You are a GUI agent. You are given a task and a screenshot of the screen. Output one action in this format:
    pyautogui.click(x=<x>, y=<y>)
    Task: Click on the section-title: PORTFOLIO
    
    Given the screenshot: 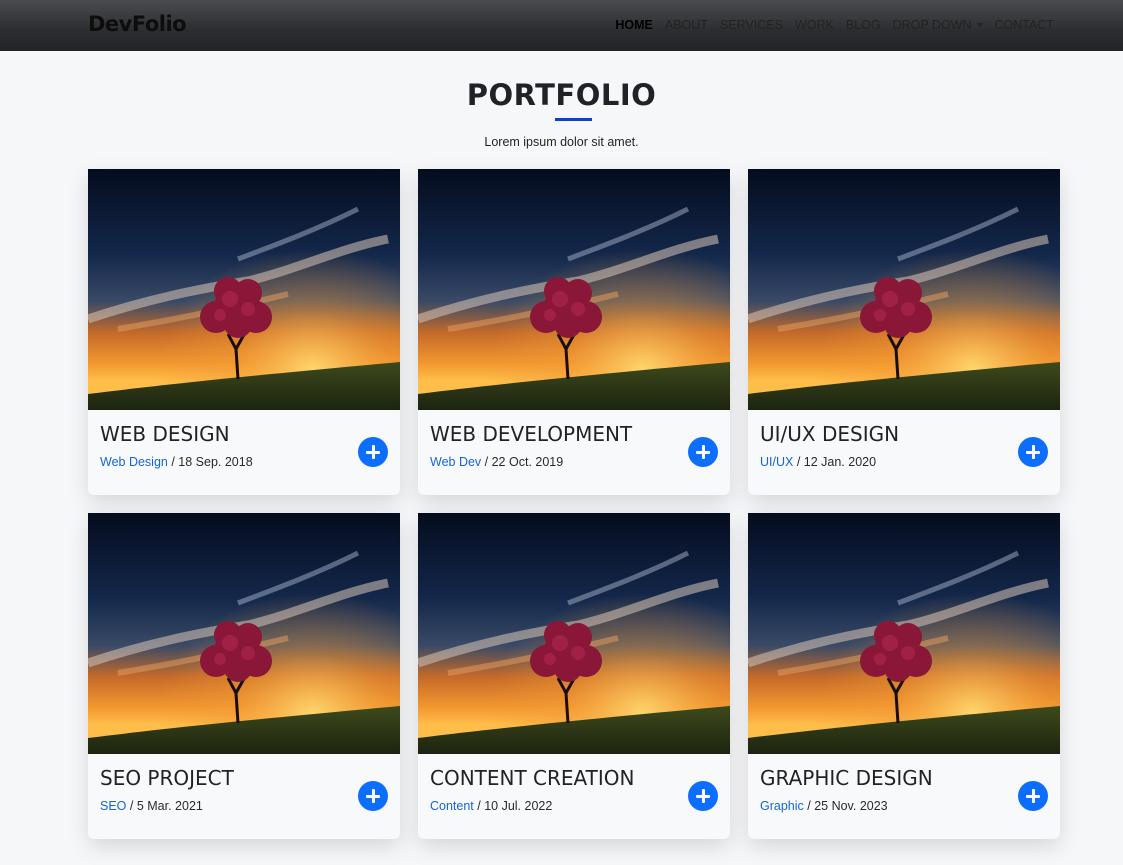 What is the action you would take?
    pyautogui.click(x=561, y=95)
    